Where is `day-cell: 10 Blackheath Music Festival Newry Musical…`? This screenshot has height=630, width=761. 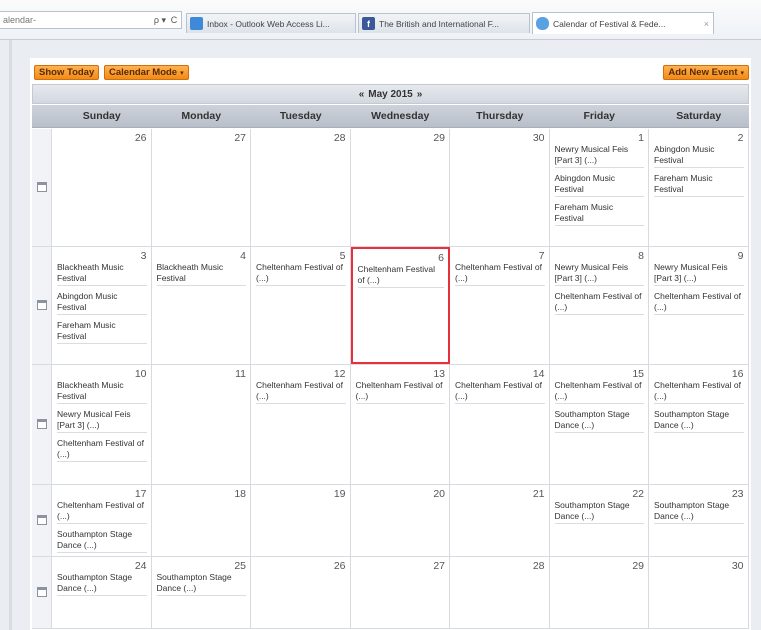 day-cell: 10 Blackheath Music Festival Newry Musical… is located at coordinates (102, 424).